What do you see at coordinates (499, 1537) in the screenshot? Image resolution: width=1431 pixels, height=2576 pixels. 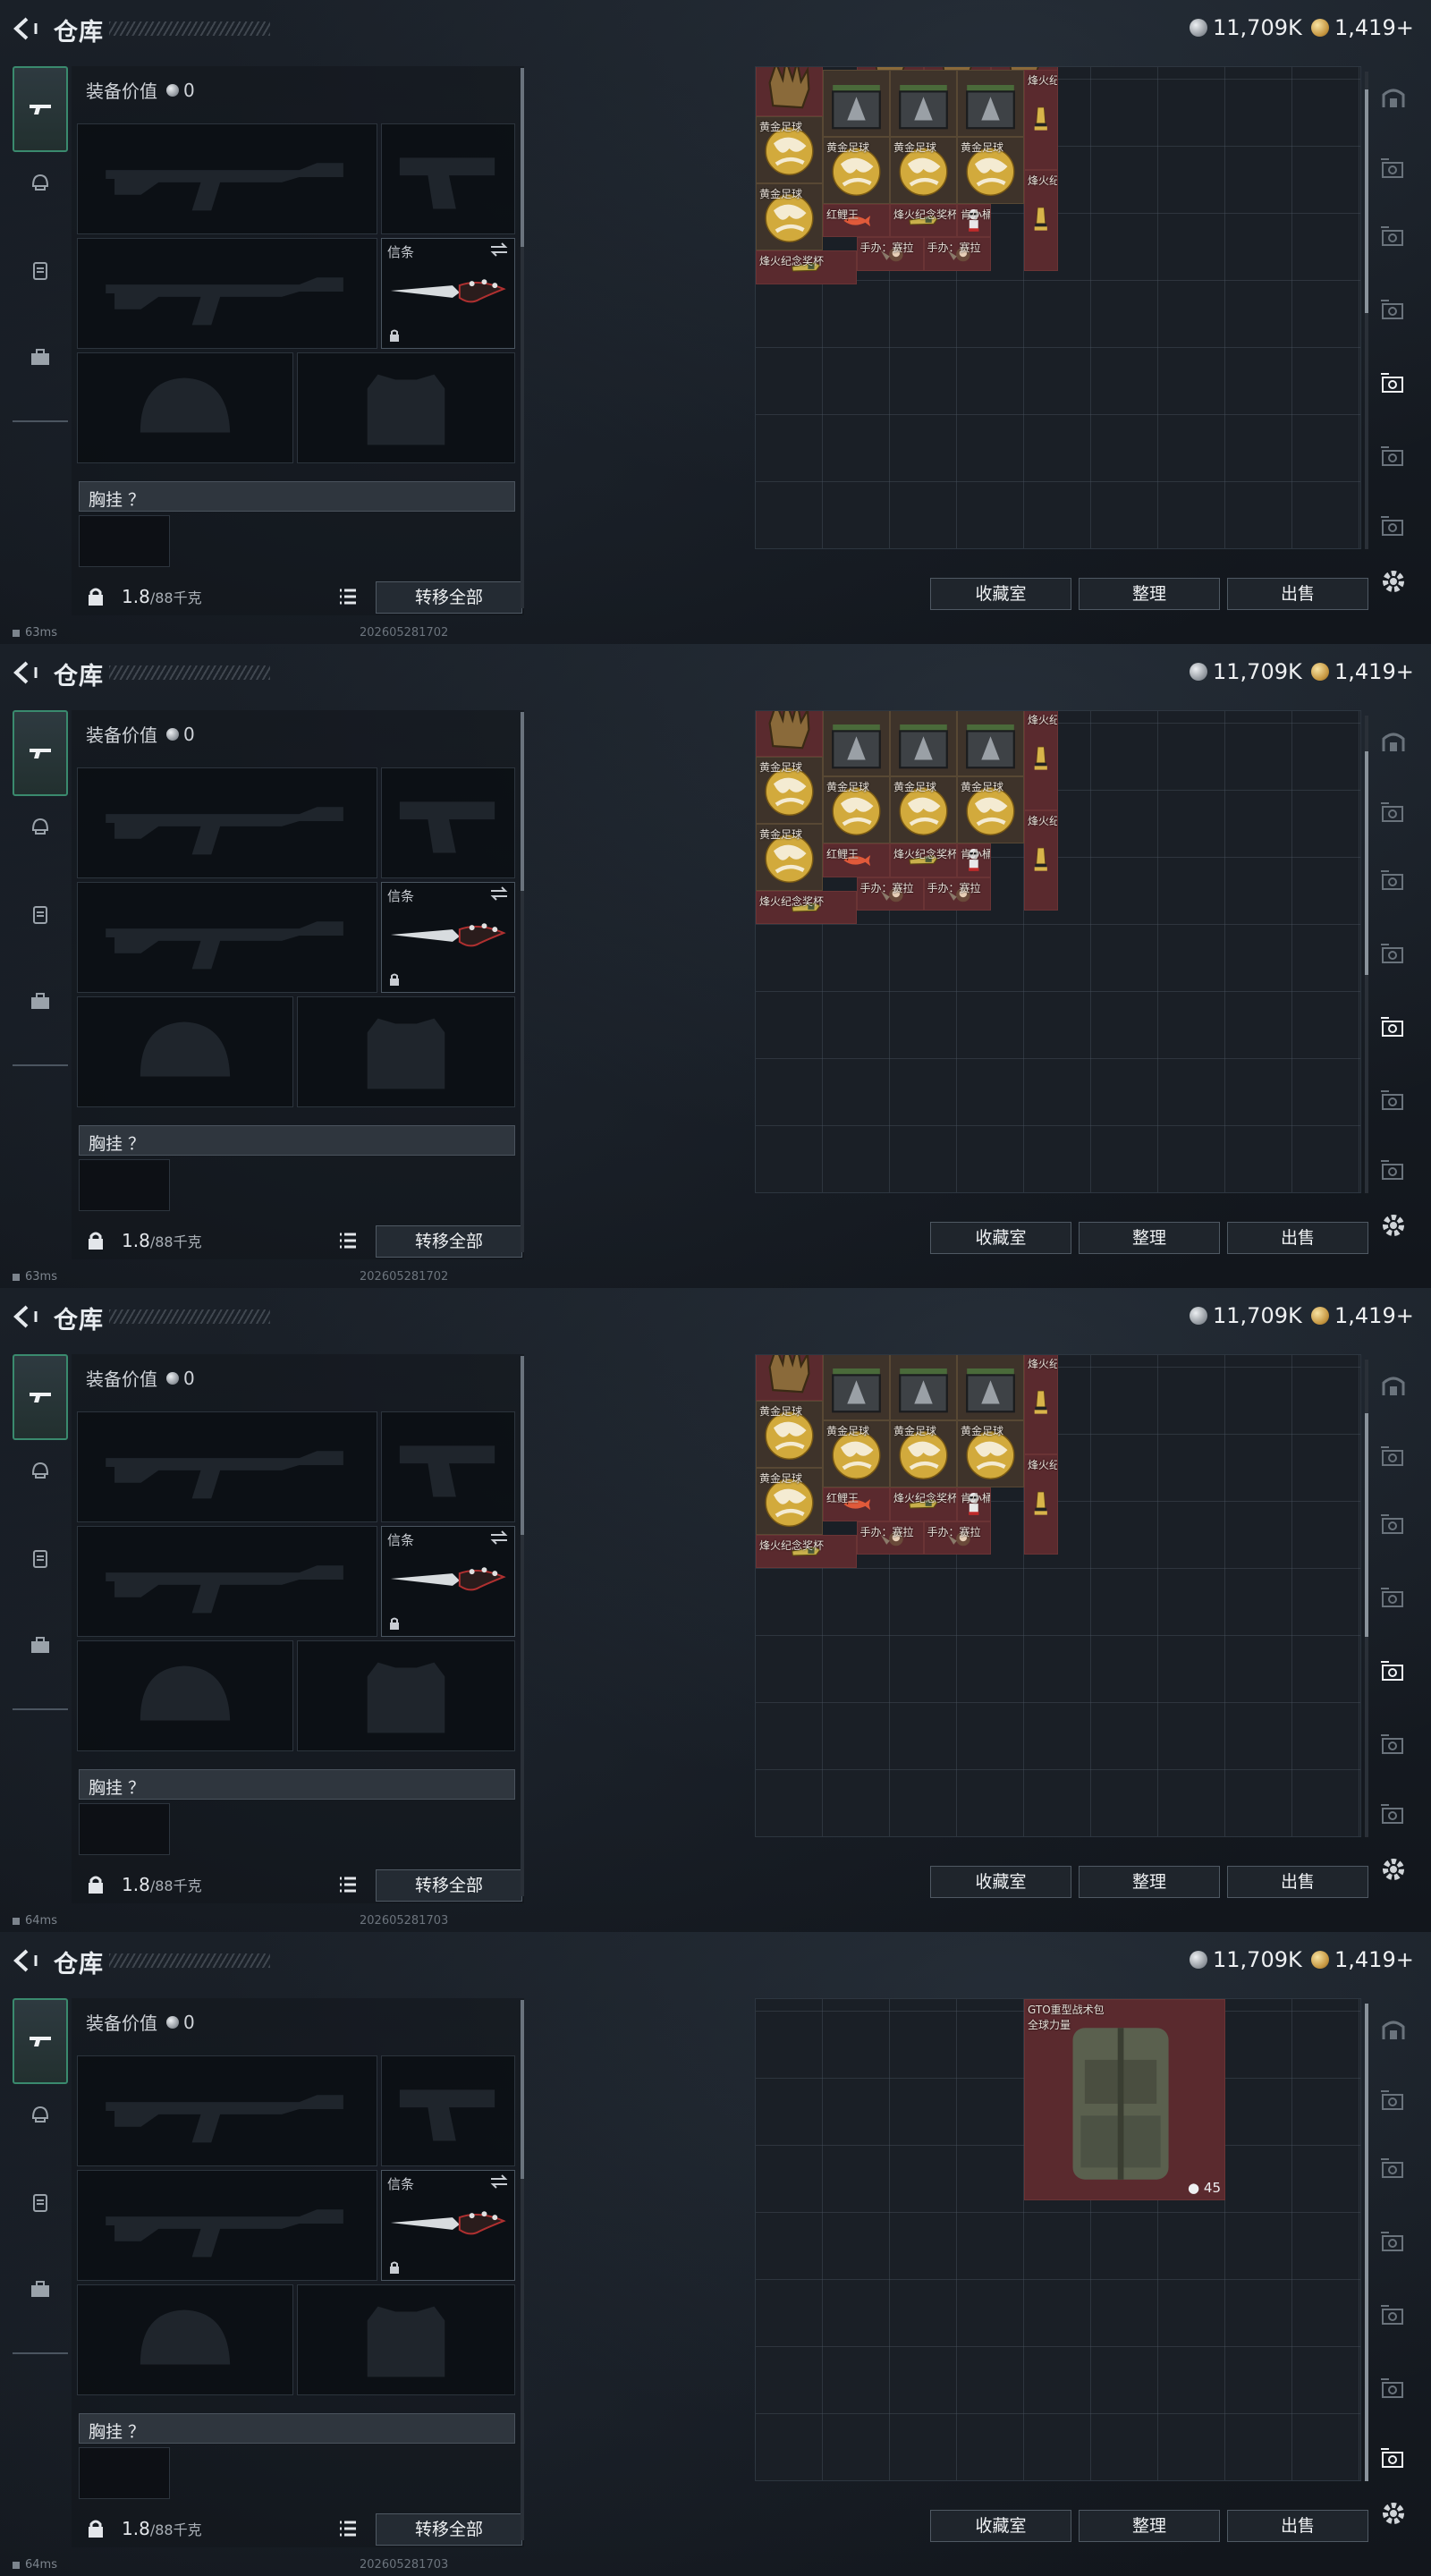 I see `swap-icon` at bounding box center [499, 1537].